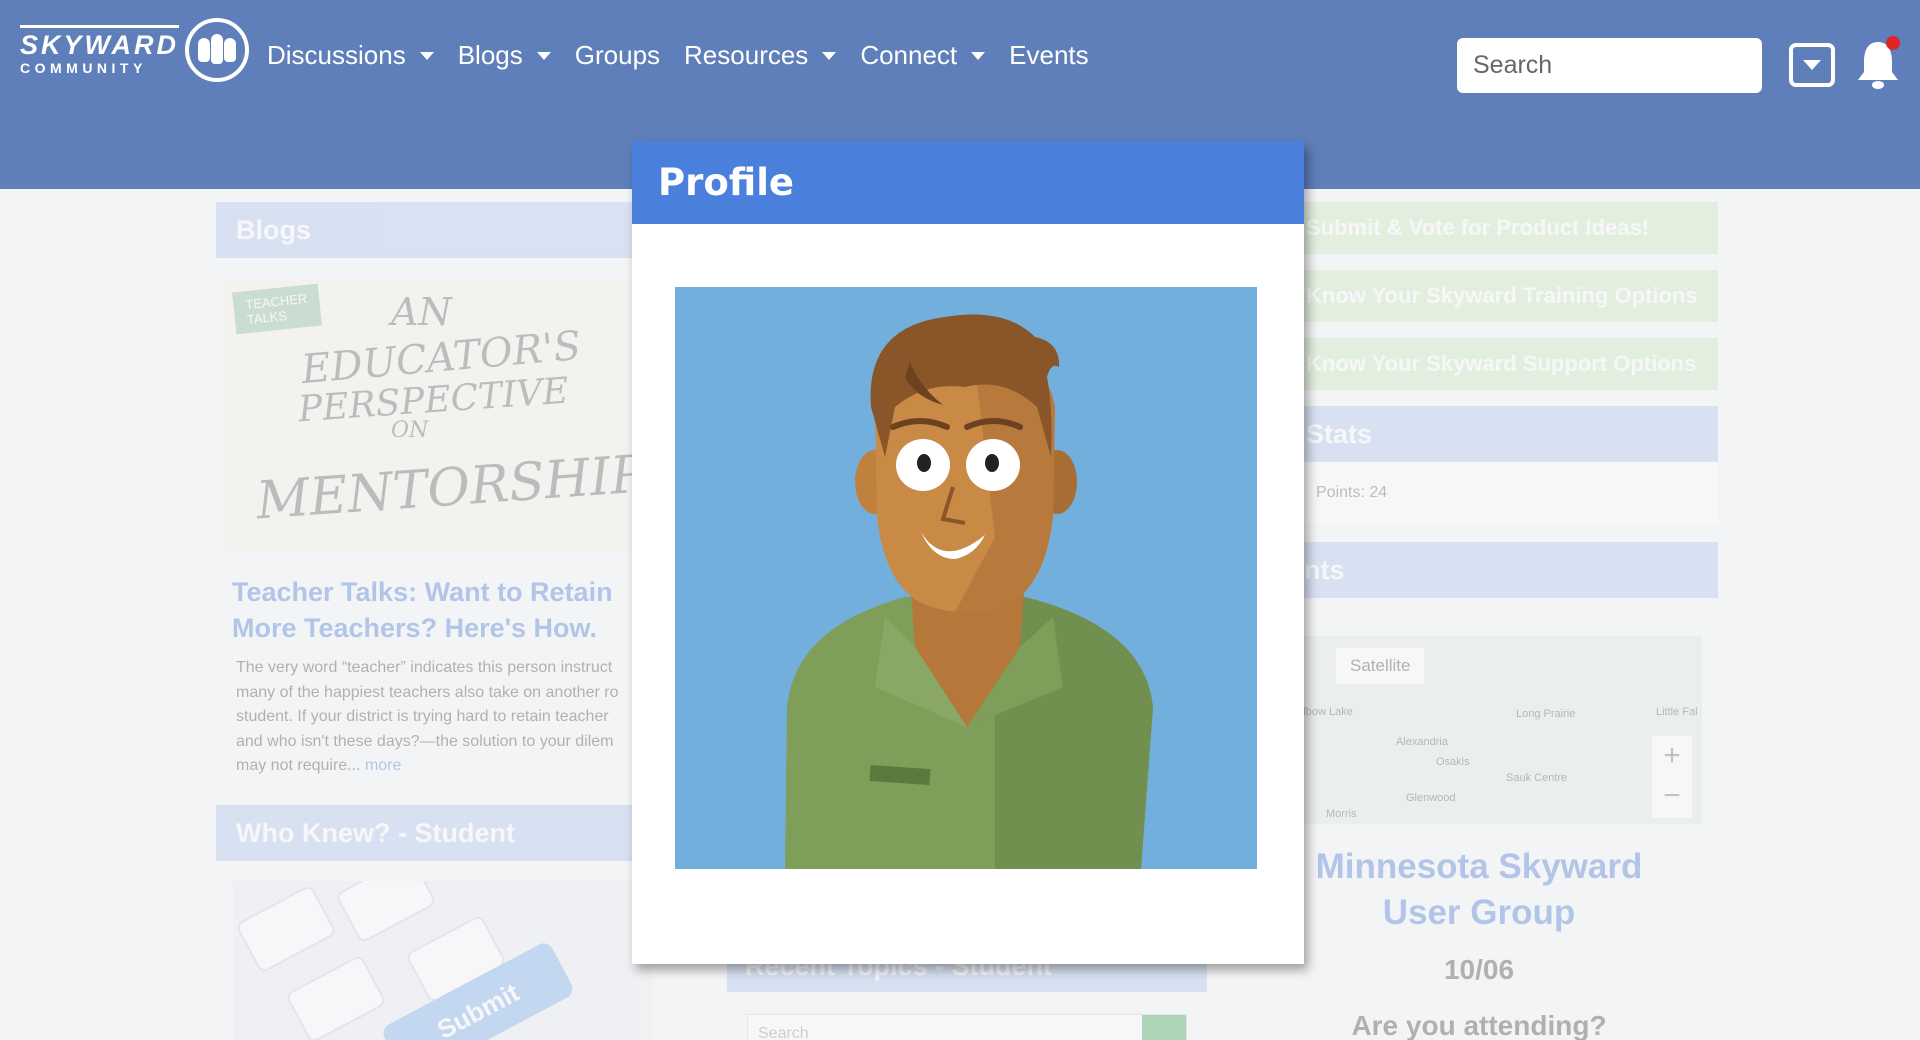 The height and width of the screenshot is (1040, 1920). Describe the element at coordinates (1479, 228) in the screenshot. I see `product-ideas-button: Submit & Vote for Product Ideas!` at that location.